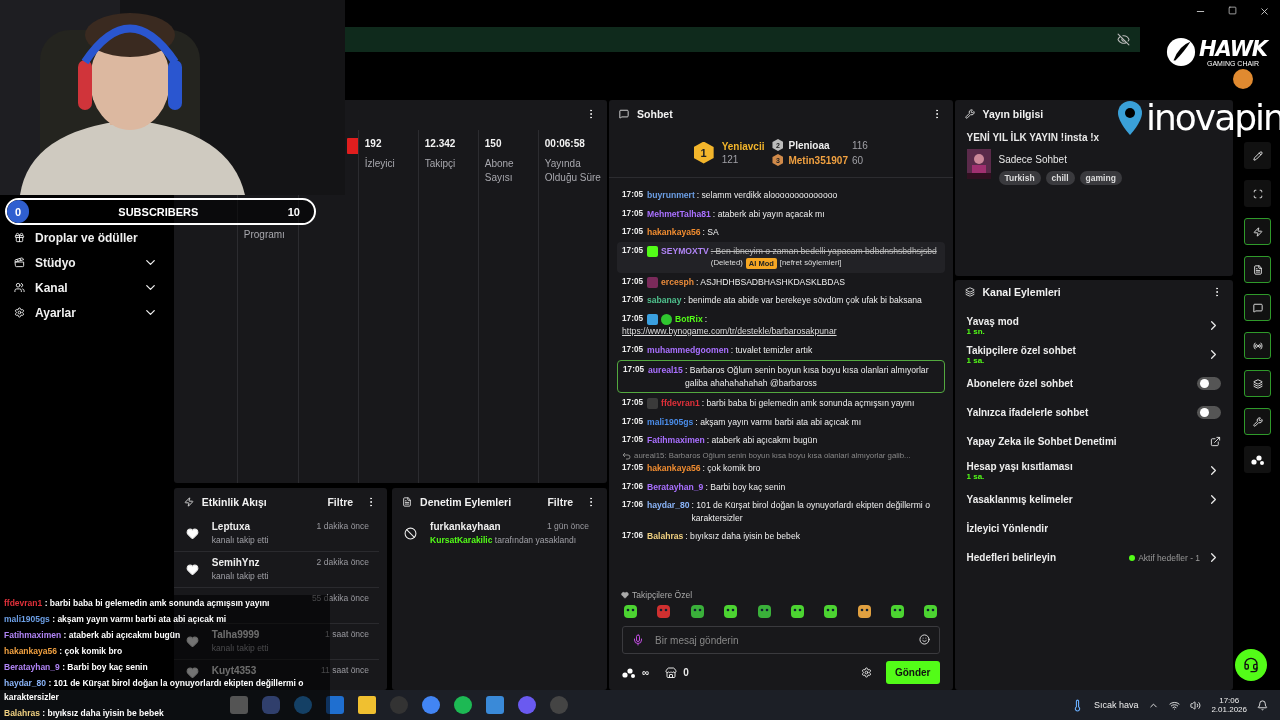  Describe the element at coordinates (264, 235) in the screenshot. I see `stat-label: Programı` at that location.